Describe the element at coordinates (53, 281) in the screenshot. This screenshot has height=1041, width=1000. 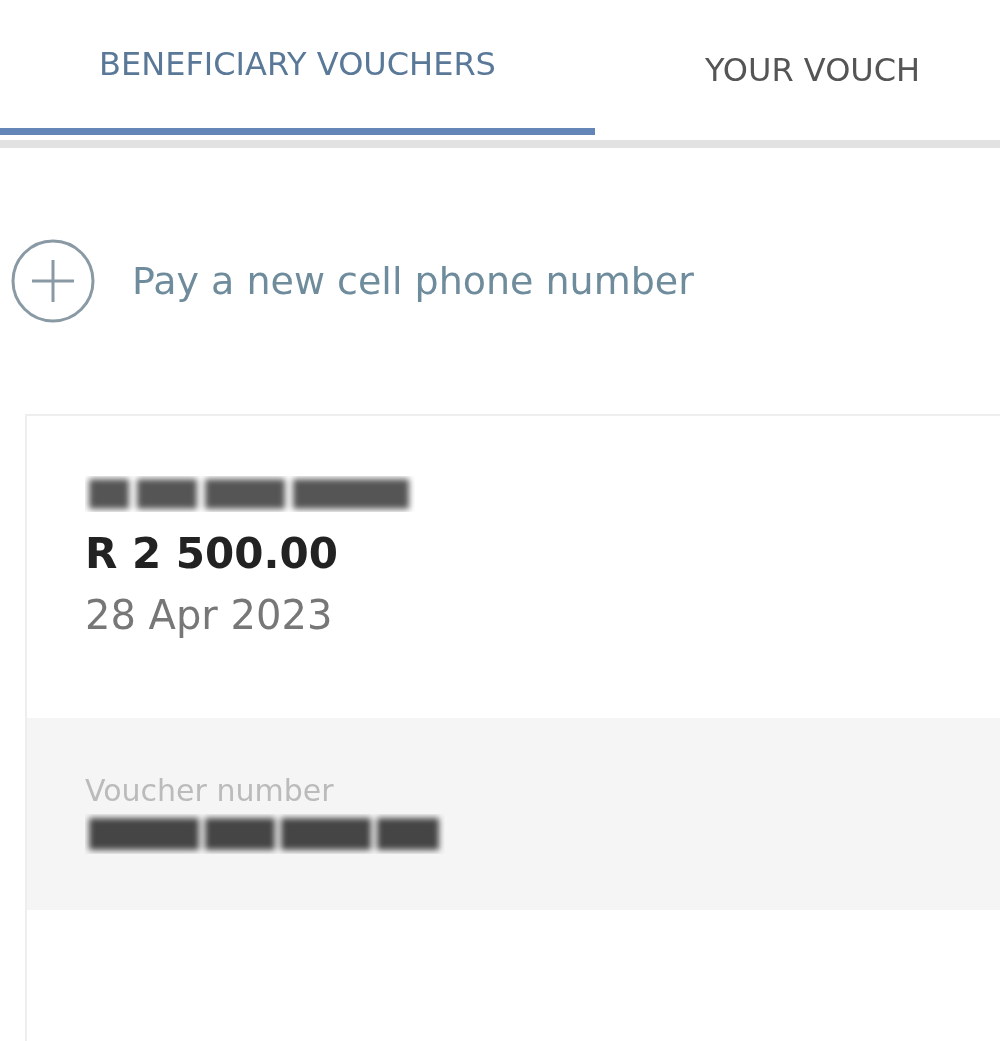
I see `add-circle-icon` at that location.